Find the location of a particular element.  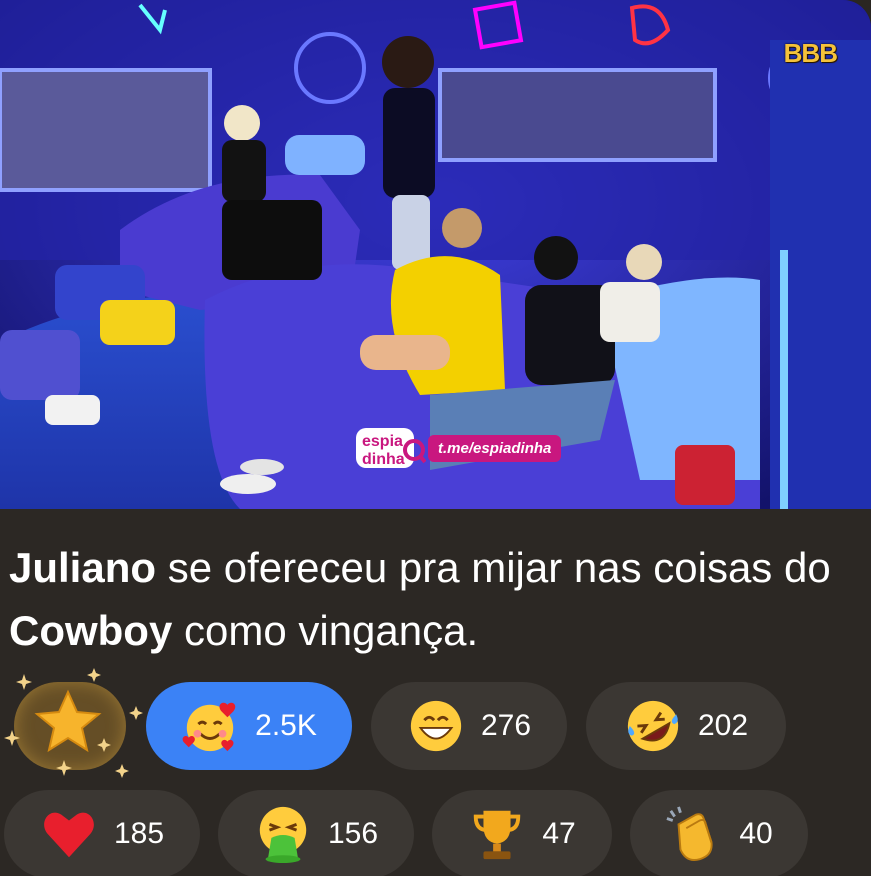

reaction-clap-button: 40 is located at coordinates (719, 833).